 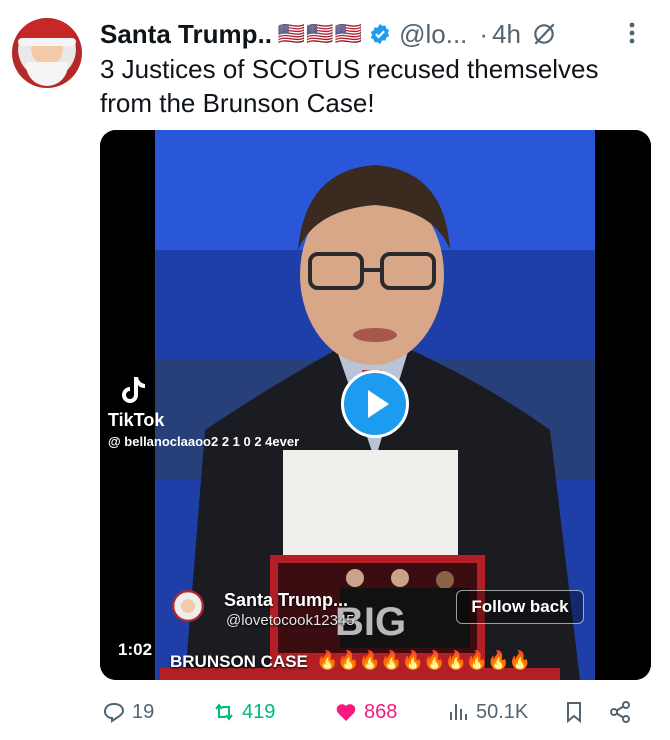 I want to click on view-count: 50.1K, so click(x=502, y=711).